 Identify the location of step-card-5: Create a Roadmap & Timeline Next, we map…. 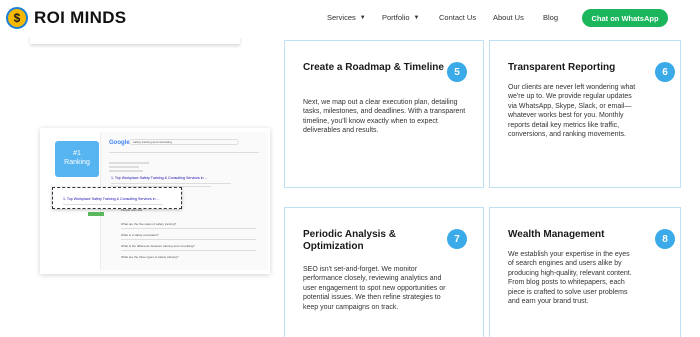
(384, 114).